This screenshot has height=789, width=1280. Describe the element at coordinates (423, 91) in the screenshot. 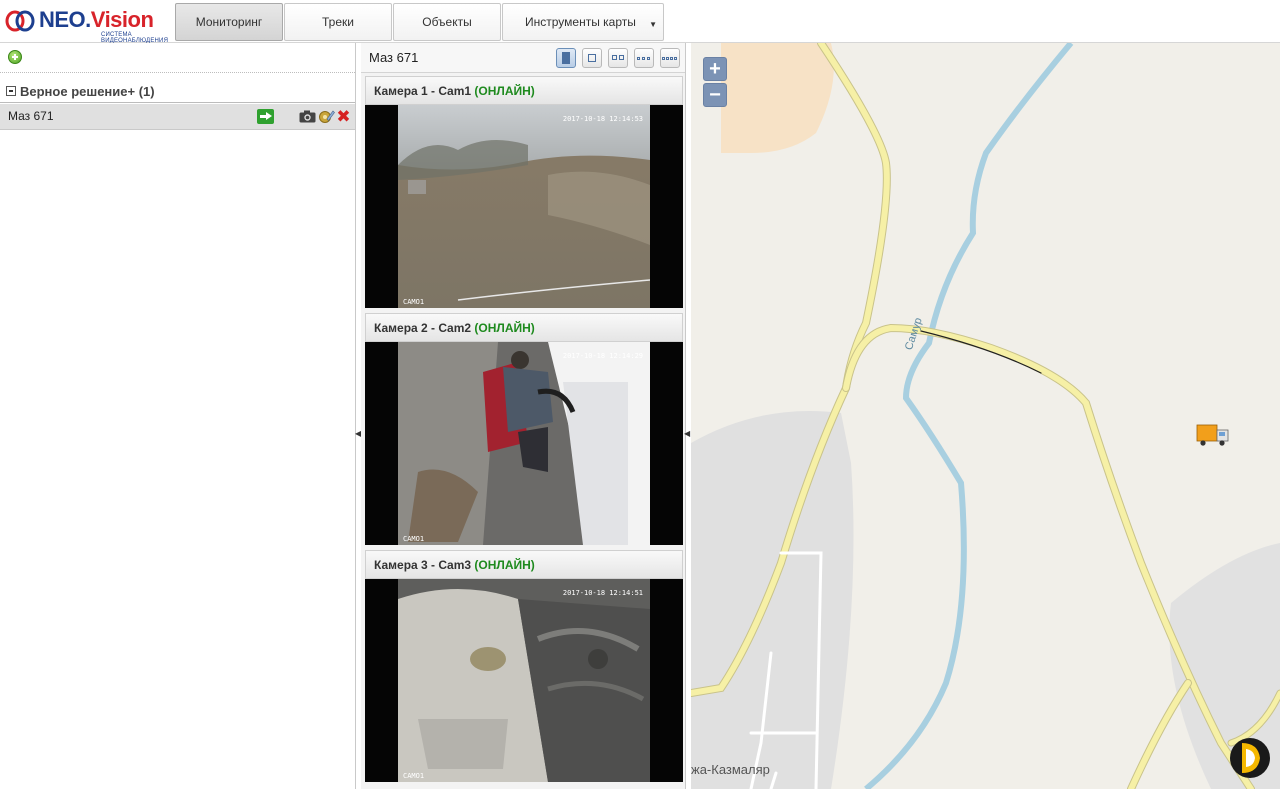

I see `camera-title-text: Камера 1 - Cam1` at that location.